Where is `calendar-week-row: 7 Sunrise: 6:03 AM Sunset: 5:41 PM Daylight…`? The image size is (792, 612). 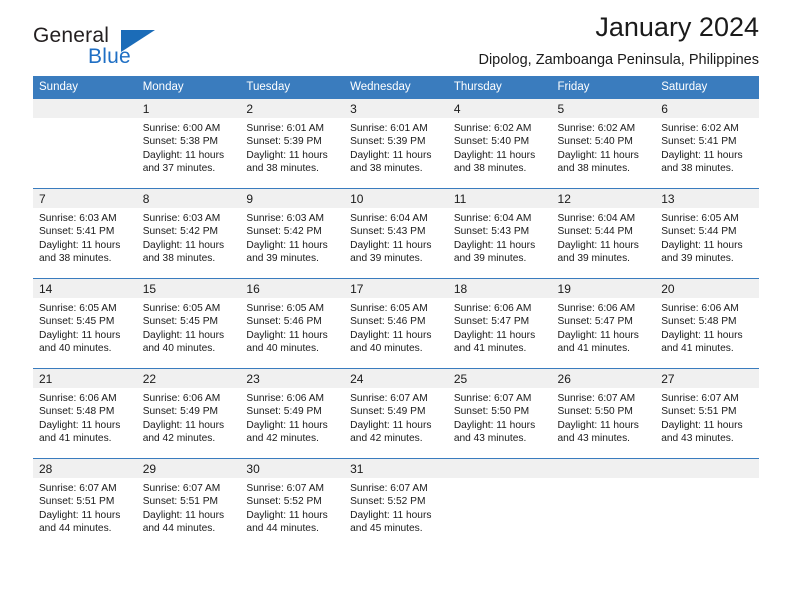
calendar-week-row: 7 Sunrise: 6:03 AM Sunset: 5:41 PM Daylight… is located at coordinates (396, 233).